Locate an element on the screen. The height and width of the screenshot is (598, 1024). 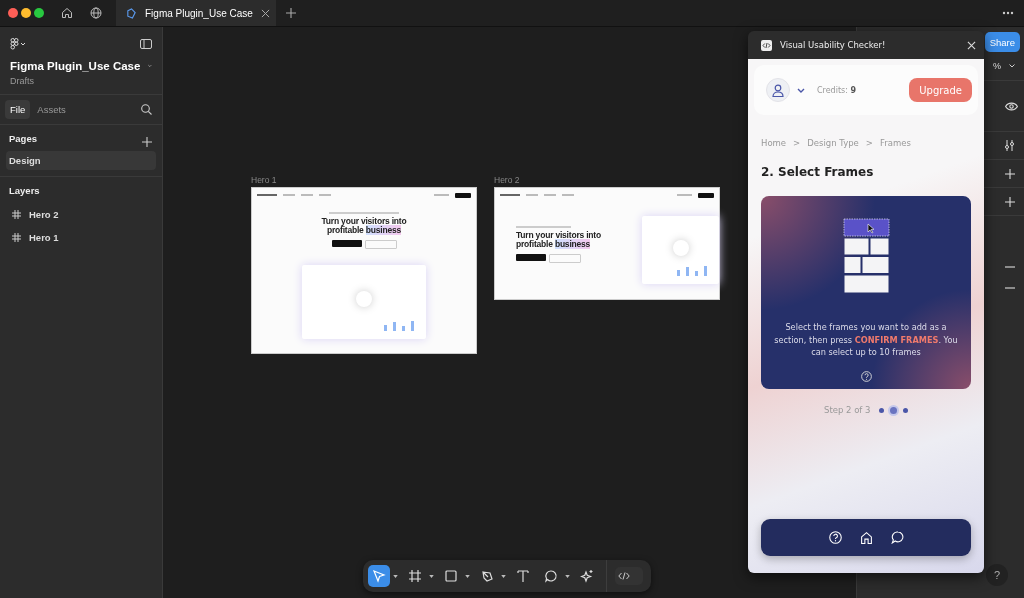
rectangle-tool-icon is located at coordinates (451, 576).